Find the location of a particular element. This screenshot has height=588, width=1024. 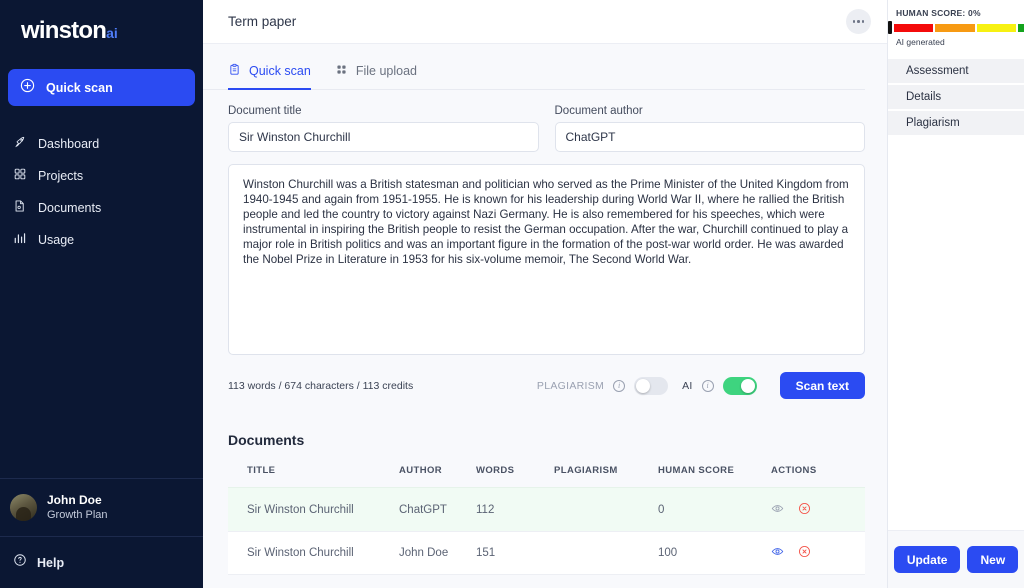

column-header-plagiarism: PLAGIARISM is located at coordinates (586, 470).